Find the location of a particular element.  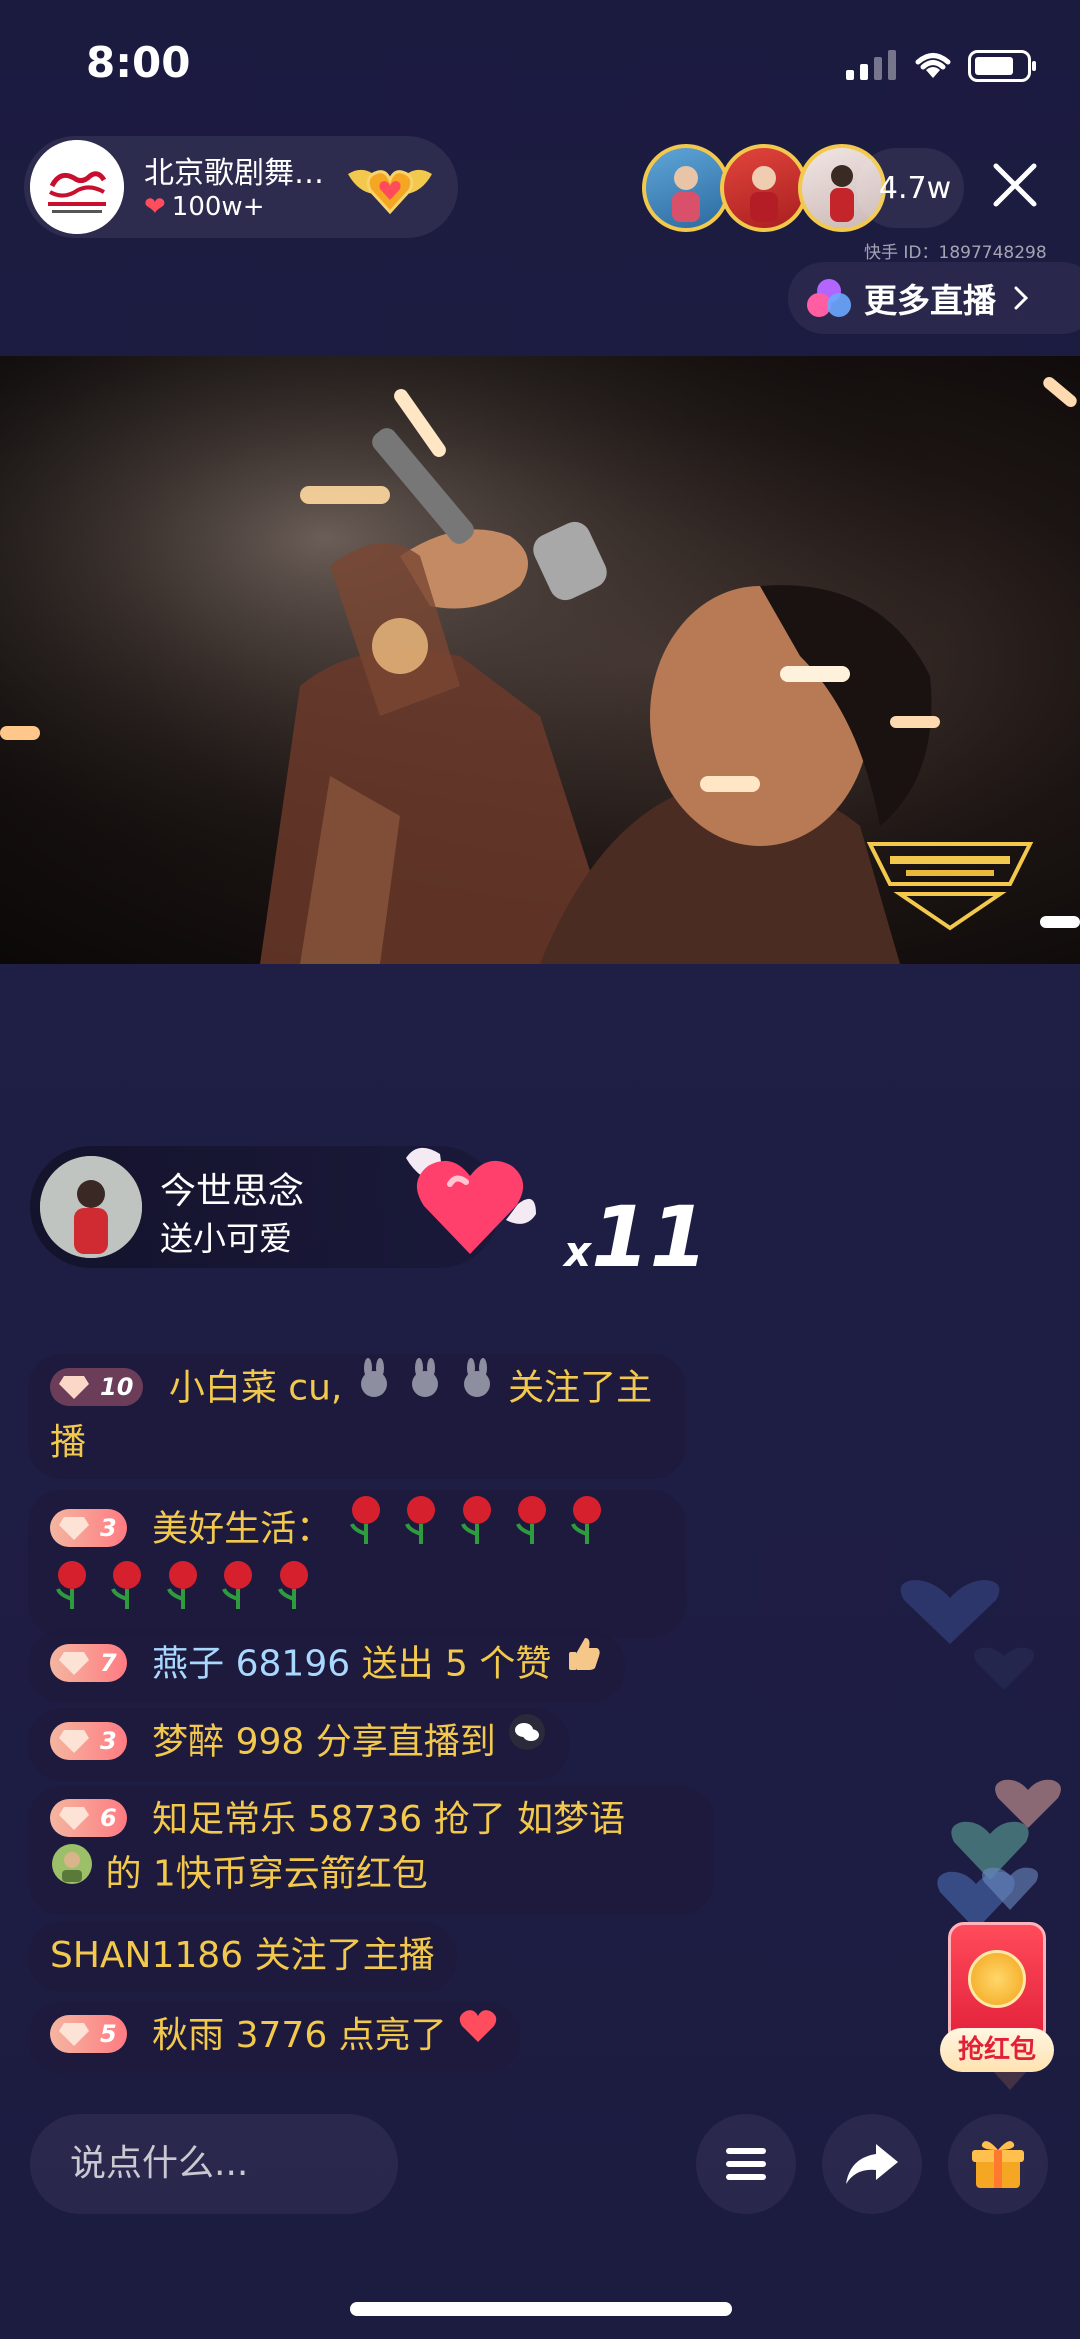

event-logo-watermark is located at coordinates (950, 886).